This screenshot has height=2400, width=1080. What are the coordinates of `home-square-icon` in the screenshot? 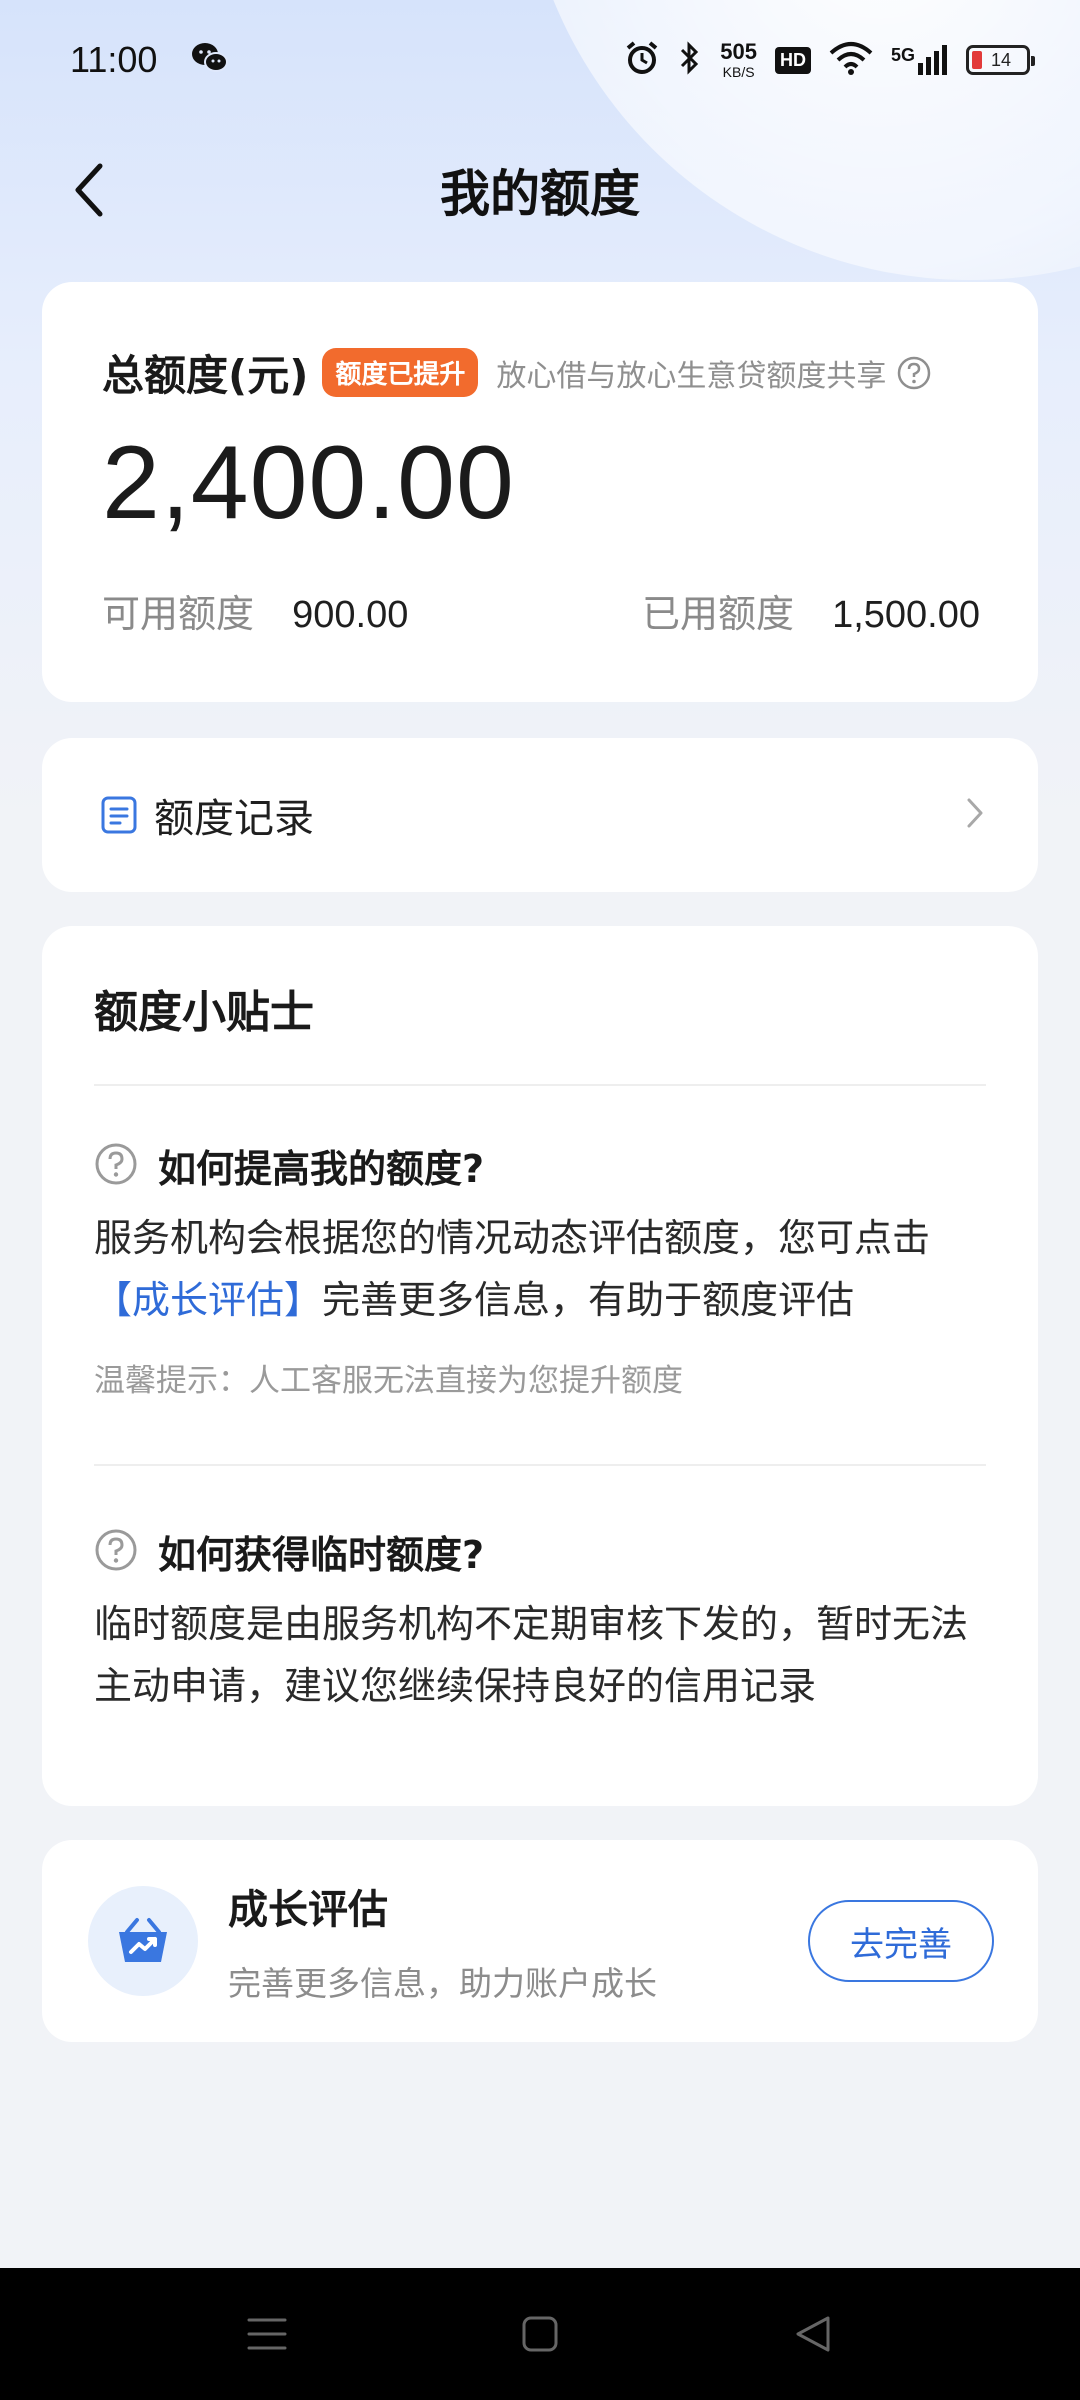 It's located at (540, 2334).